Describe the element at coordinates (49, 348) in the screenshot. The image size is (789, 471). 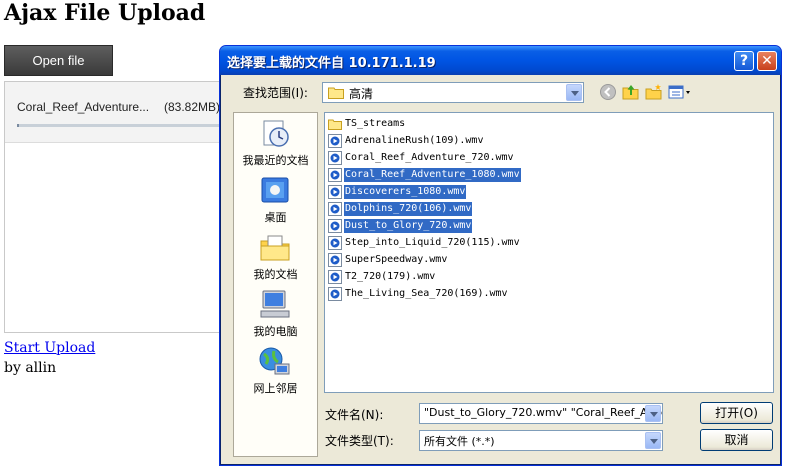
I see `start-upload-link: Start Upload` at that location.